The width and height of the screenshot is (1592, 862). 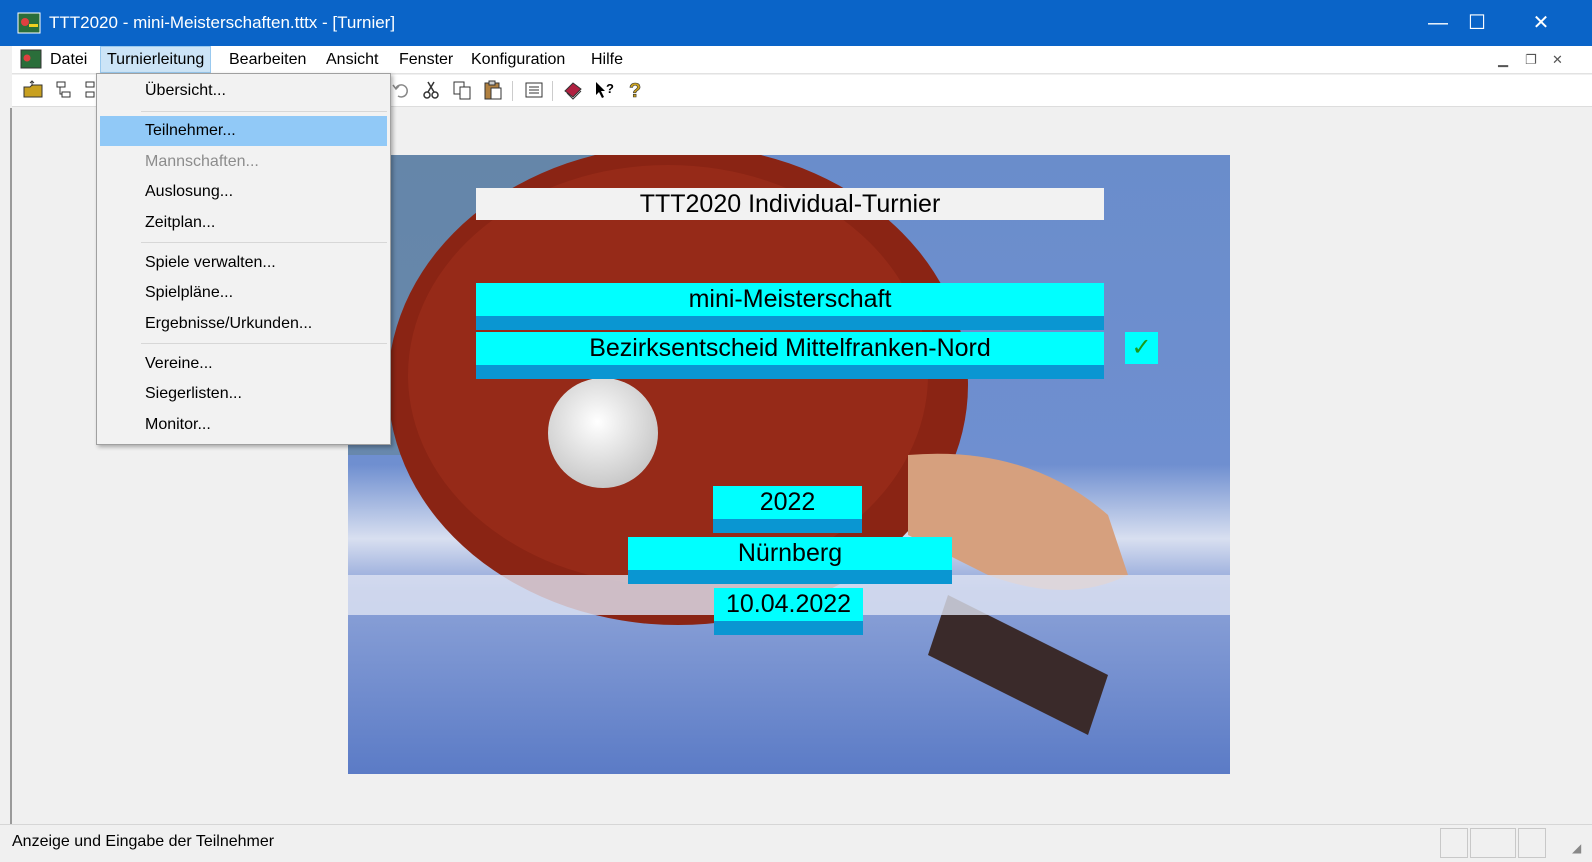 I want to click on cut-icon, so click(x=431, y=90).